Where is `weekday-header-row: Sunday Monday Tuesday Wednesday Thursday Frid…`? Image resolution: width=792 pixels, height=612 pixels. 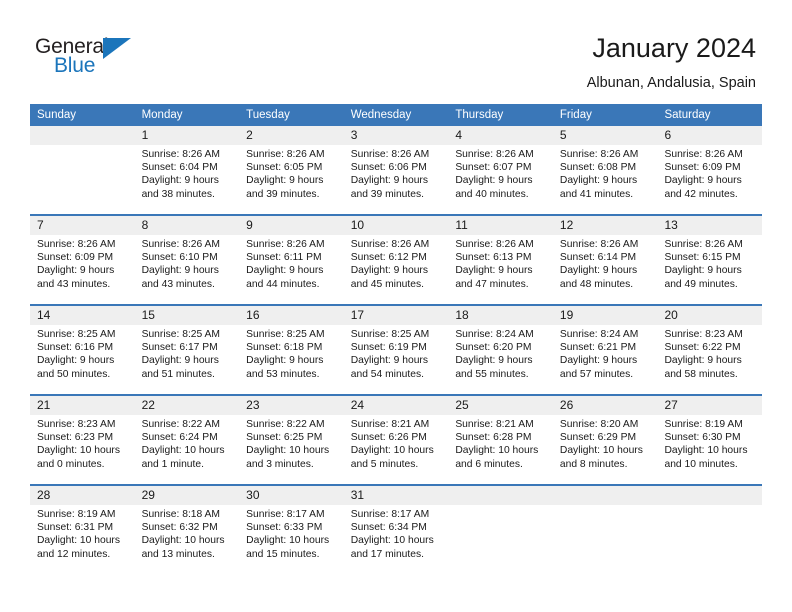 weekday-header-row: Sunday Monday Tuesday Wednesday Thursday Frid… is located at coordinates (396, 115).